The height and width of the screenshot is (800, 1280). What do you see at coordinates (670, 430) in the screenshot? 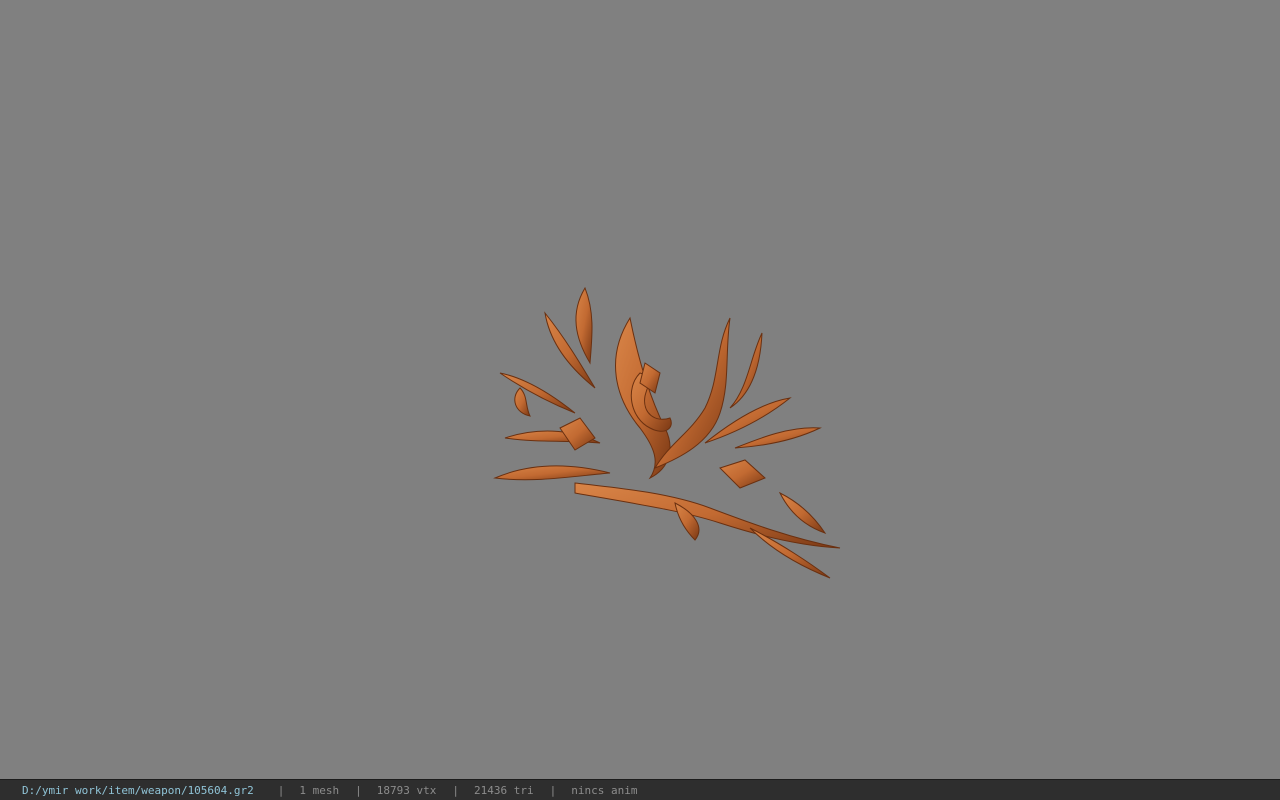
I see `model-preview` at bounding box center [670, 430].